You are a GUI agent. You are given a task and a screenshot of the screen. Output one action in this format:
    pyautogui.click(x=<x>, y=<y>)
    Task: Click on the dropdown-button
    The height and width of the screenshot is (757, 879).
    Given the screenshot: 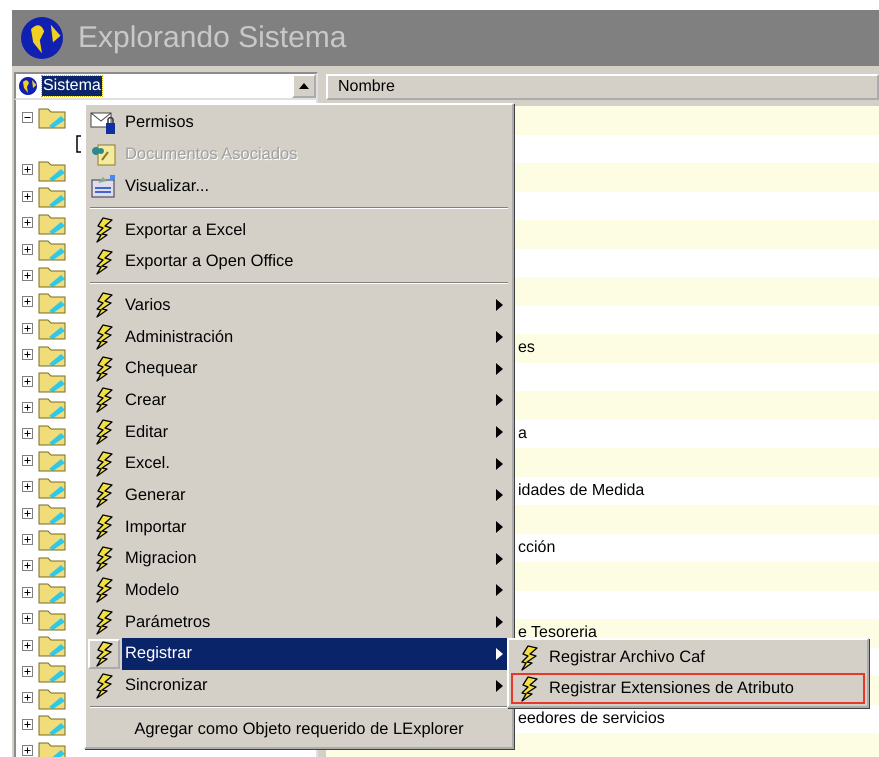 What is the action you would take?
    pyautogui.click(x=304, y=86)
    